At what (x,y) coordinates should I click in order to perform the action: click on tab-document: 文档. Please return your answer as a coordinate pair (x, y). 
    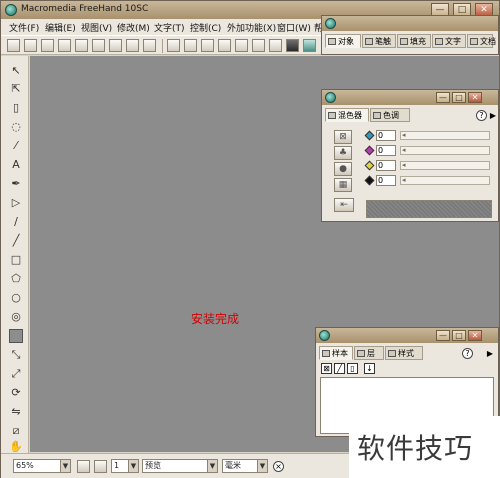
    Looking at the image, I should click on (481, 41).